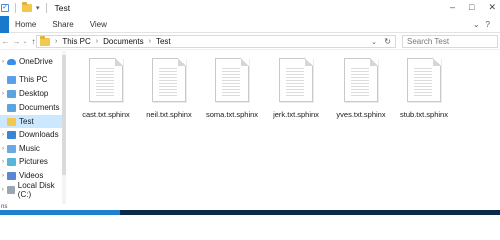 The image size is (500, 240). What do you see at coordinates (387, 41) in the screenshot?
I see `refresh-icon: ↻` at bounding box center [387, 41].